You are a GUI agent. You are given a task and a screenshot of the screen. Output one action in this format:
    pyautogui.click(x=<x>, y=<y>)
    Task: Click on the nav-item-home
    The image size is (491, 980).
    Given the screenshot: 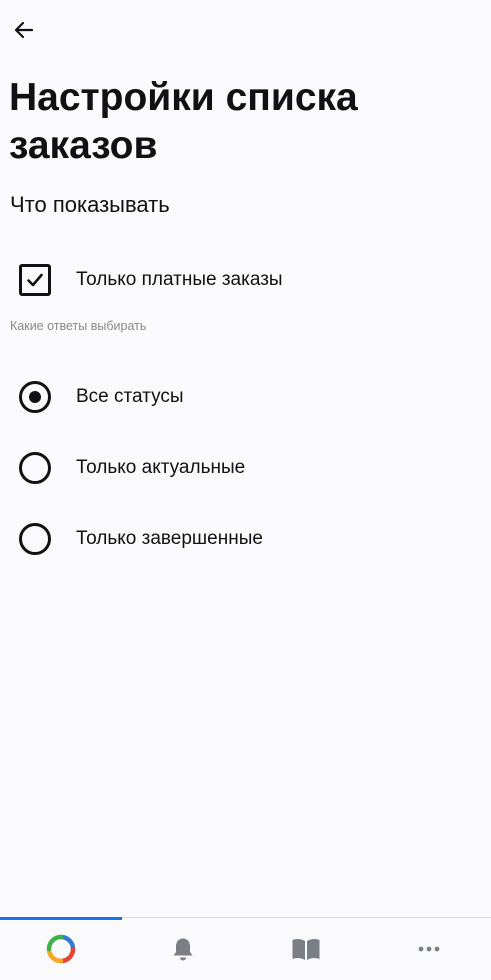 What is the action you would take?
    pyautogui.click(x=61, y=949)
    